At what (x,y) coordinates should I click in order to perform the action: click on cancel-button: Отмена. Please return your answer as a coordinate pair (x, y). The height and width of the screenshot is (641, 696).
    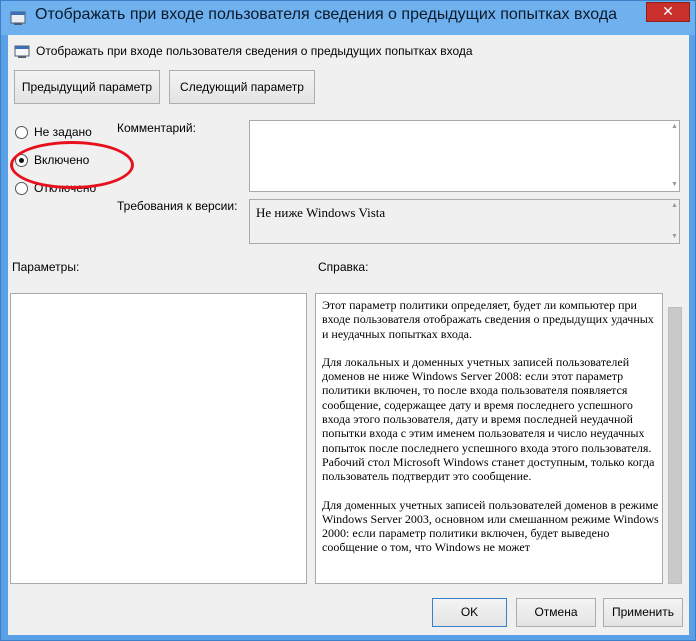
    Looking at the image, I should click on (556, 612).